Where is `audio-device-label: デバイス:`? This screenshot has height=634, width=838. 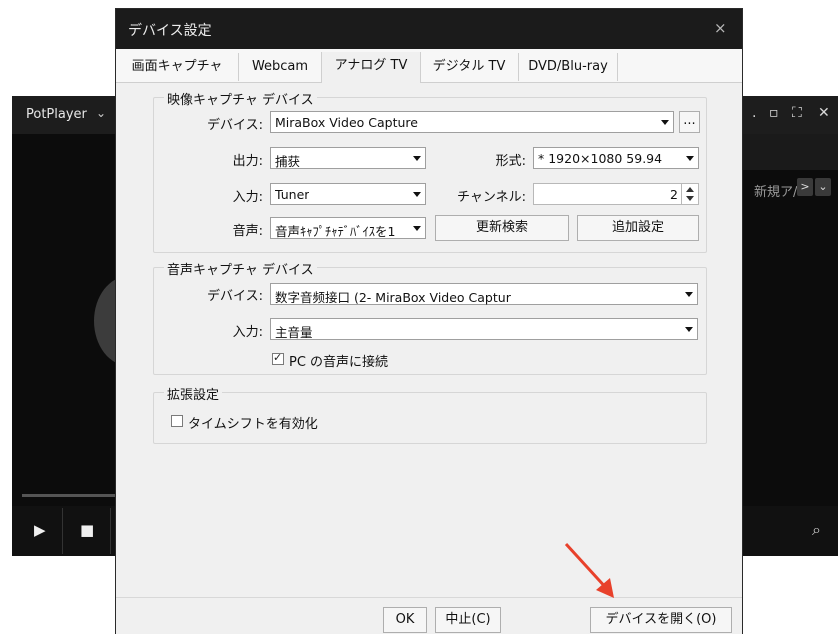 audio-device-label: デバイス: is located at coordinates (235, 296).